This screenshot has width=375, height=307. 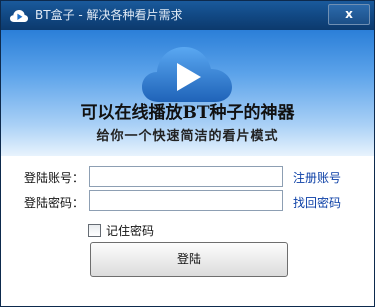 I want to click on remember-password-label: 记住密码, so click(x=130, y=231).